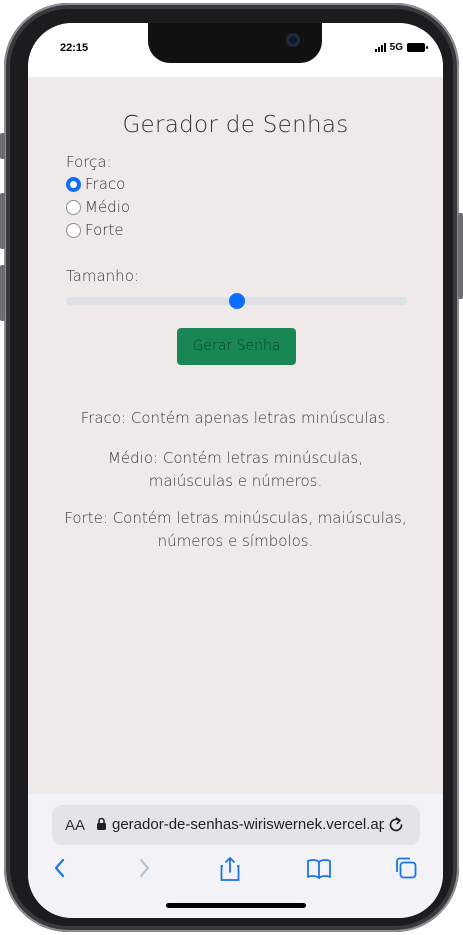  I want to click on home-indicator, so click(236, 905).